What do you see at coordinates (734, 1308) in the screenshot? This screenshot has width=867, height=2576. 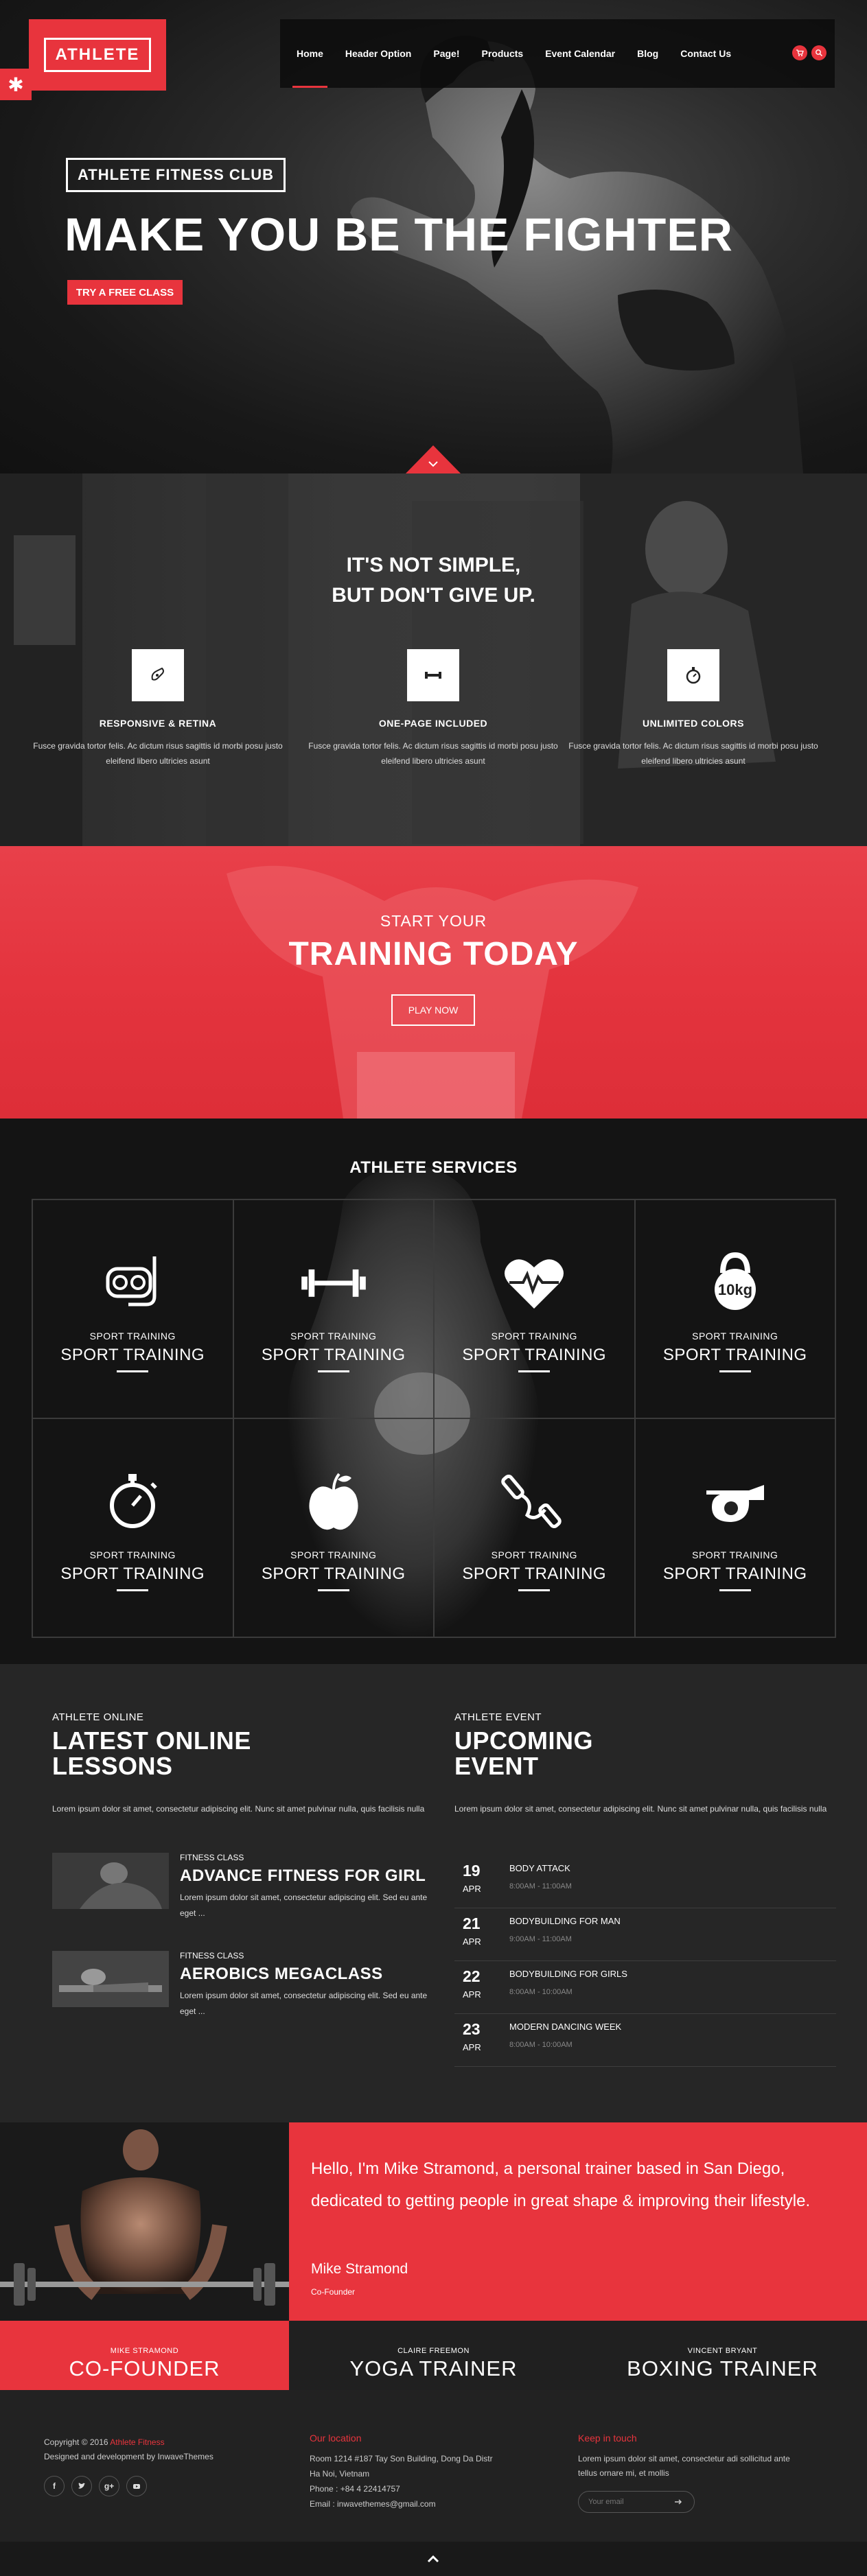 I see `service-card: 10kg SPORT TRAINING SPORT TRAINING` at bounding box center [734, 1308].